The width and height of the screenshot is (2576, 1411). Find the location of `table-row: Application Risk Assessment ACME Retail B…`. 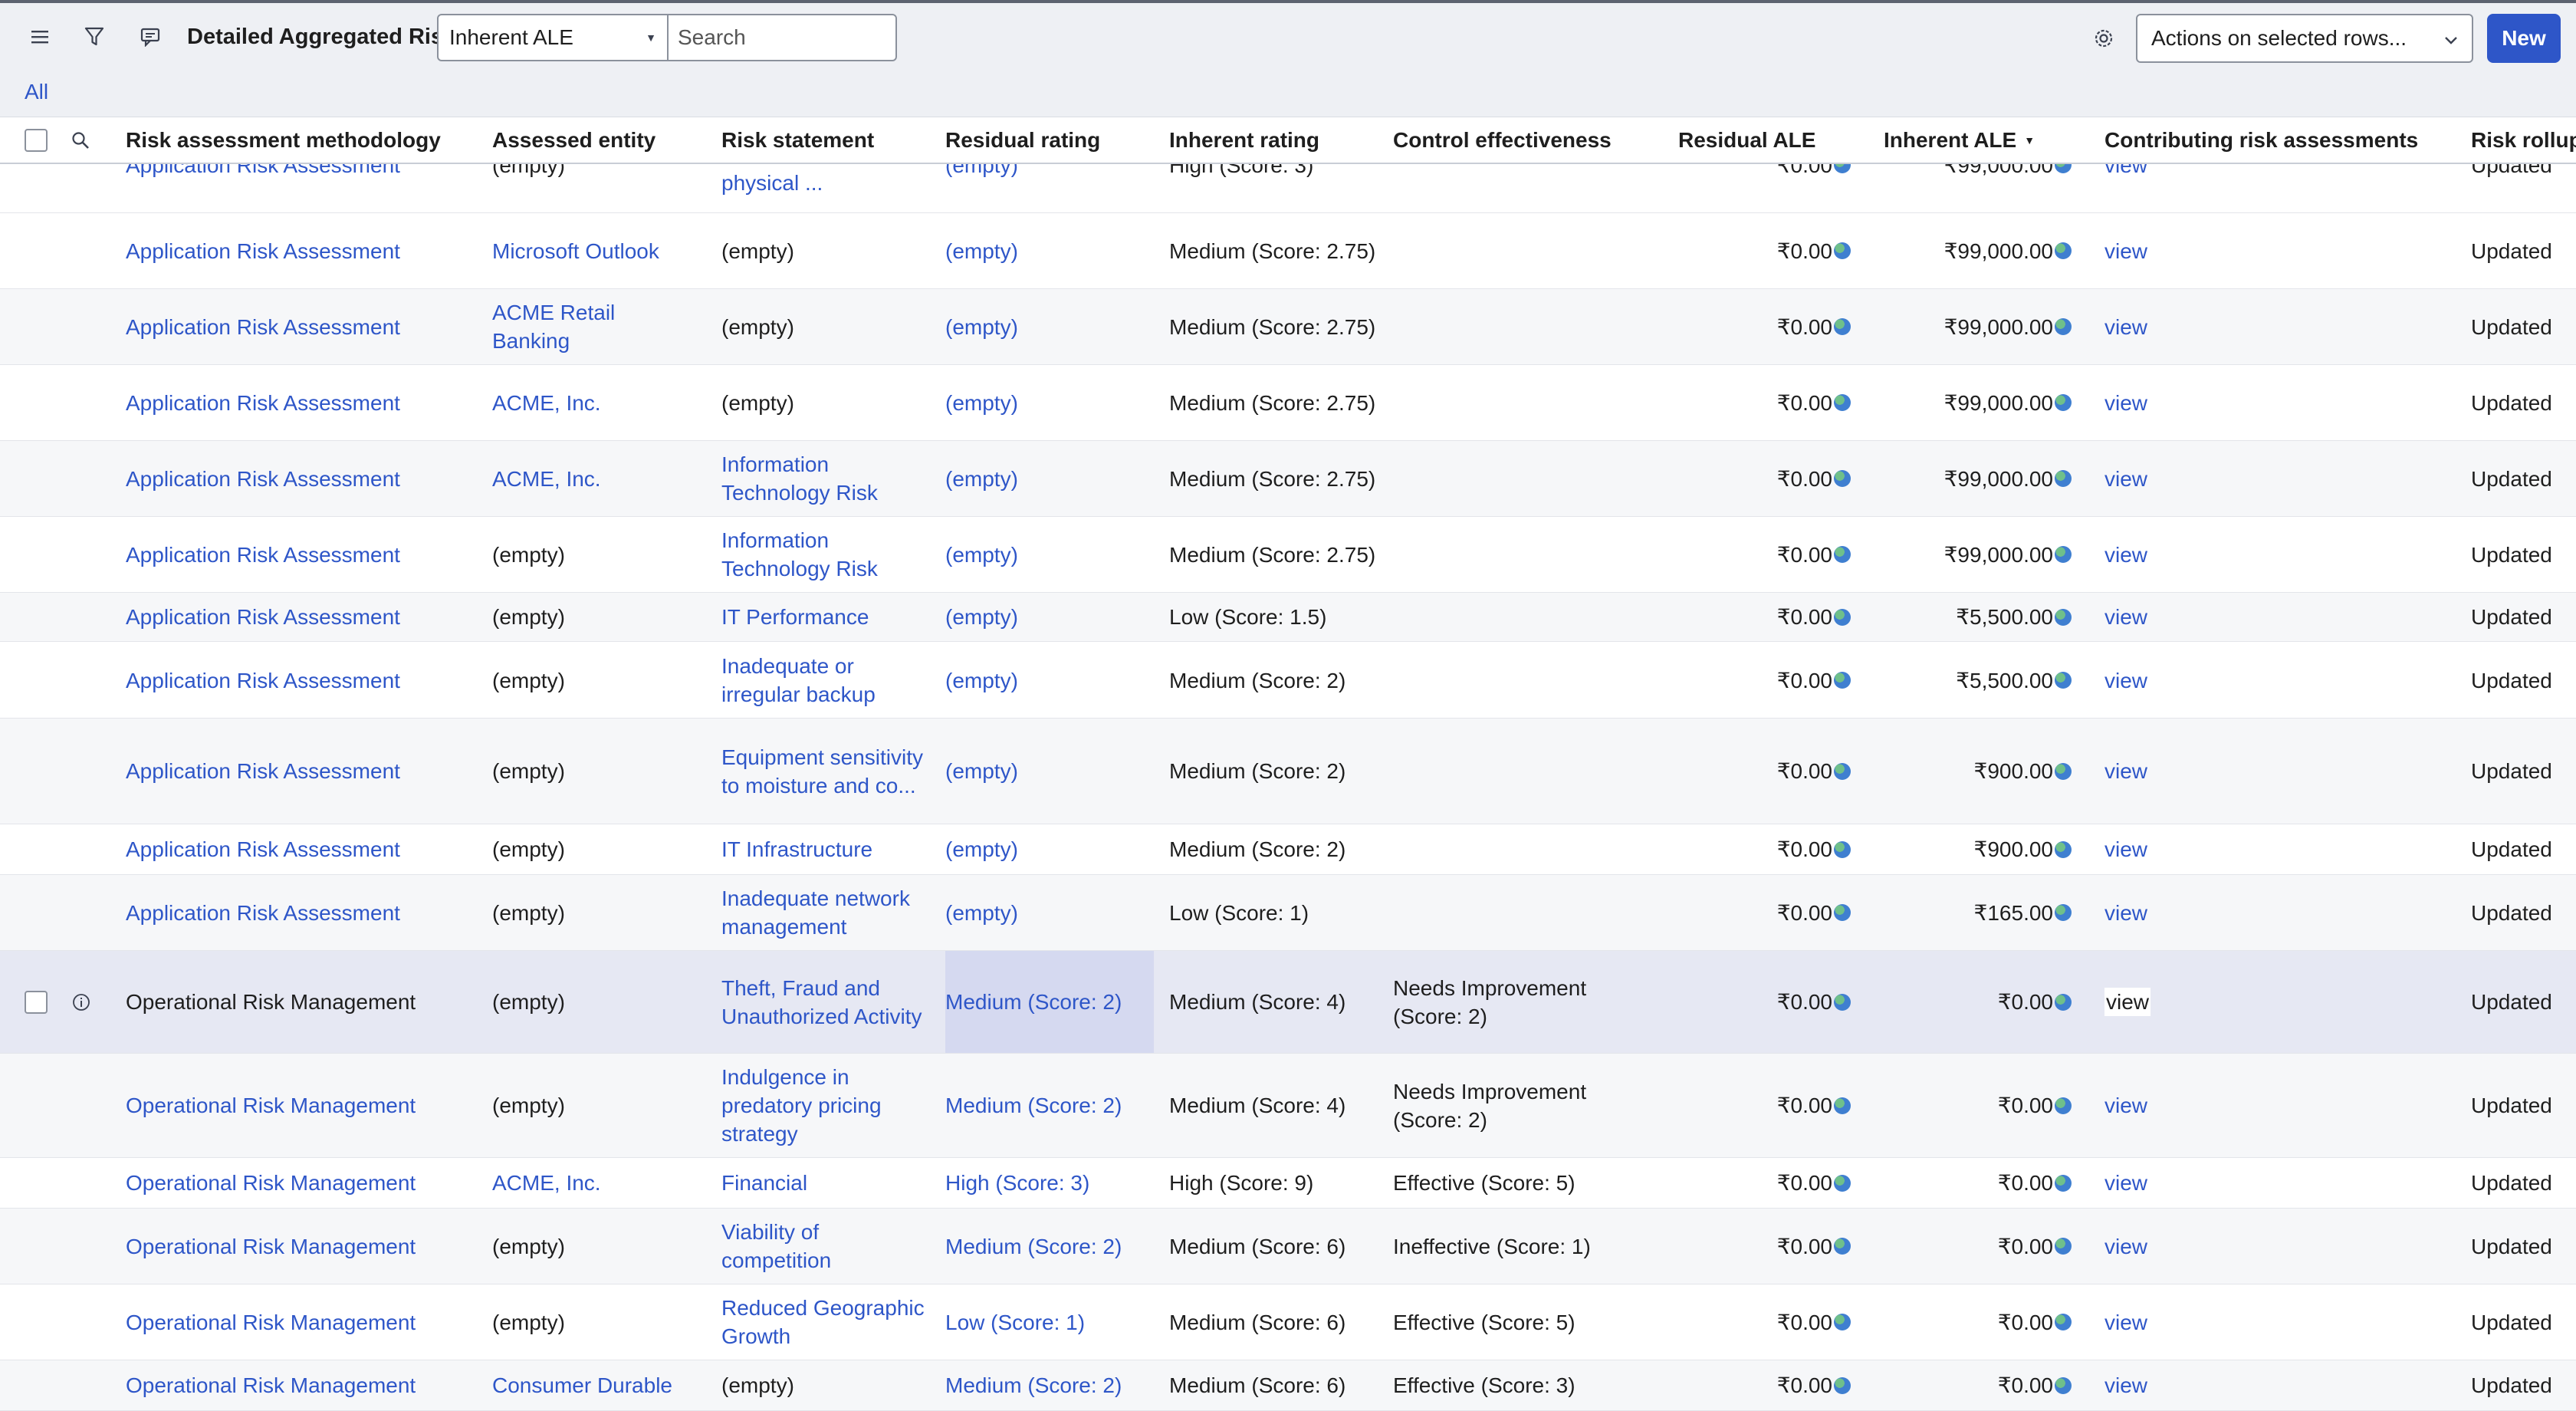

table-row: Application Risk Assessment ACME Retail B… is located at coordinates (1288, 327).